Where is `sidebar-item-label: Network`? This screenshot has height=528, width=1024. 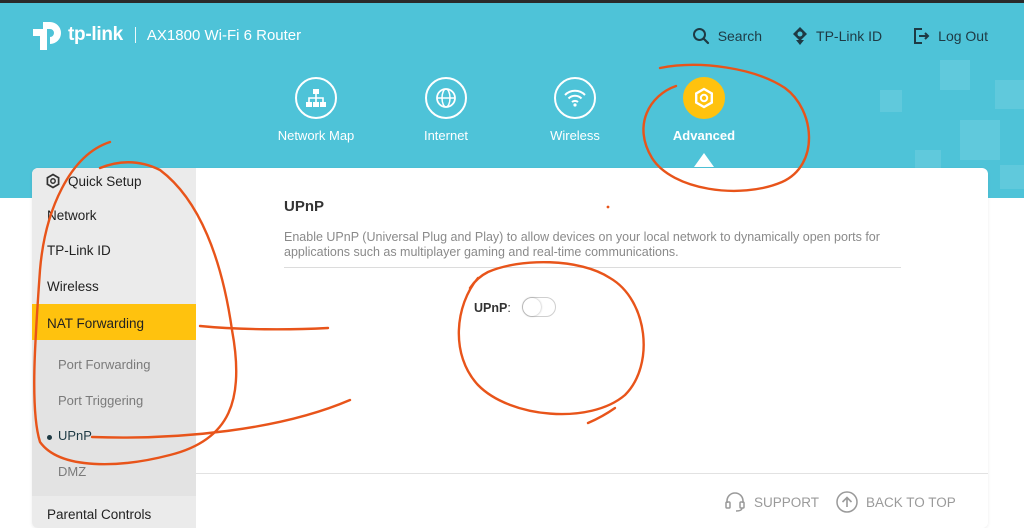
sidebar-item-label: Network is located at coordinates (72, 215).